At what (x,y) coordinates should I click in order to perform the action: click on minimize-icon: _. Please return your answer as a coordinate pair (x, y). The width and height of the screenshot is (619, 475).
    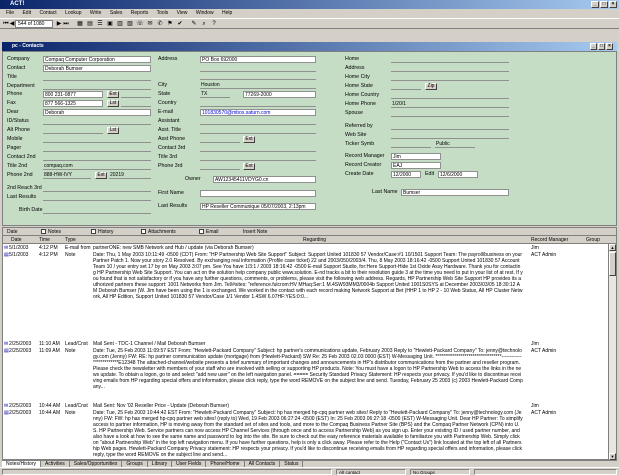
    Looking at the image, I should click on (595, 4).